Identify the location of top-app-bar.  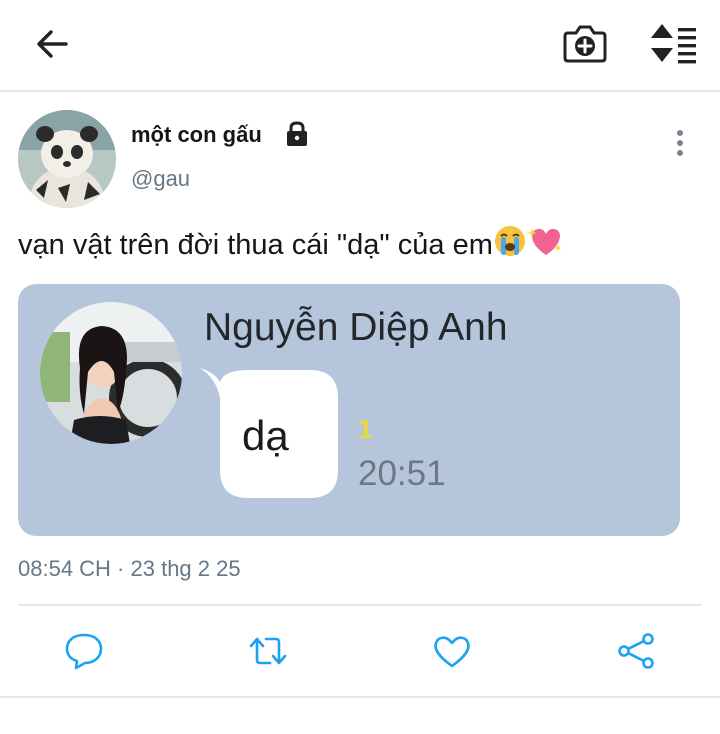
(360, 46).